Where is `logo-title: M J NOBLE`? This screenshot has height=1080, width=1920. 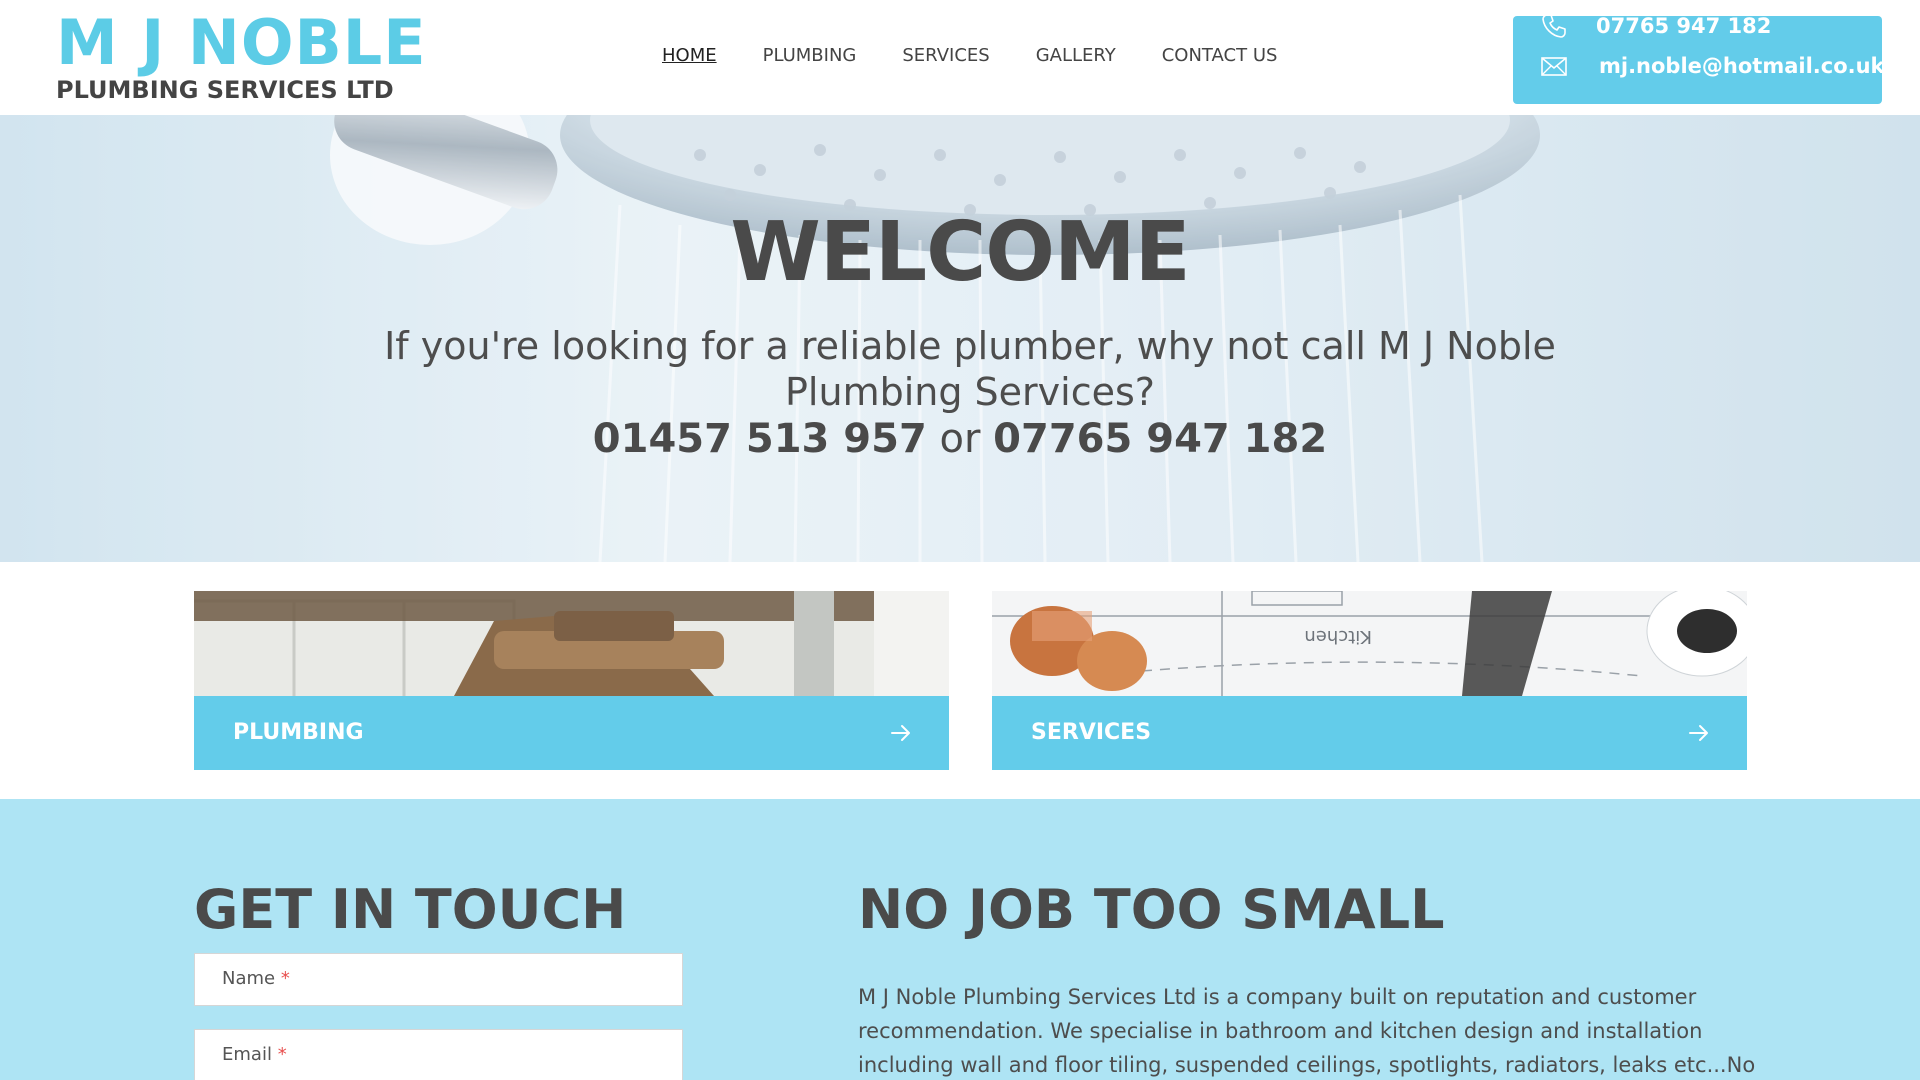
logo-title: M J NOBLE is located at coordinates (241, 42).